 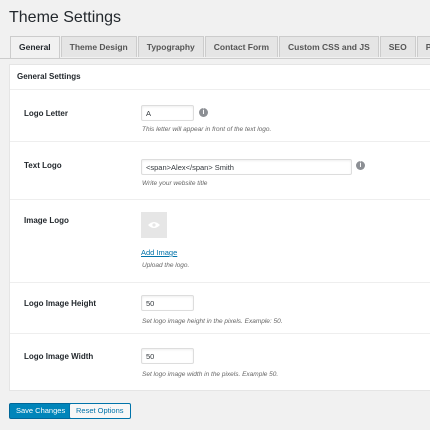 I want to click on logo-letter-input: A, so click(x=167, y=113).